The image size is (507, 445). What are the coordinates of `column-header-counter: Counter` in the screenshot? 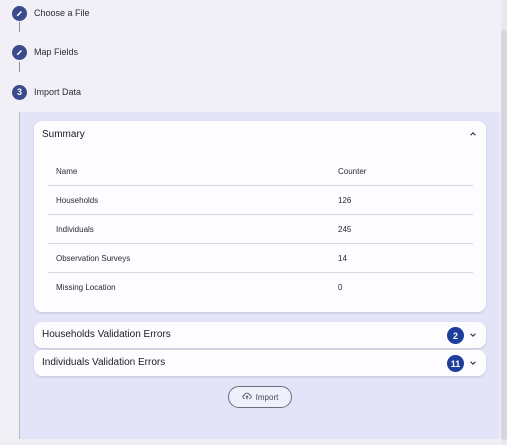 It's located at (352, 171).